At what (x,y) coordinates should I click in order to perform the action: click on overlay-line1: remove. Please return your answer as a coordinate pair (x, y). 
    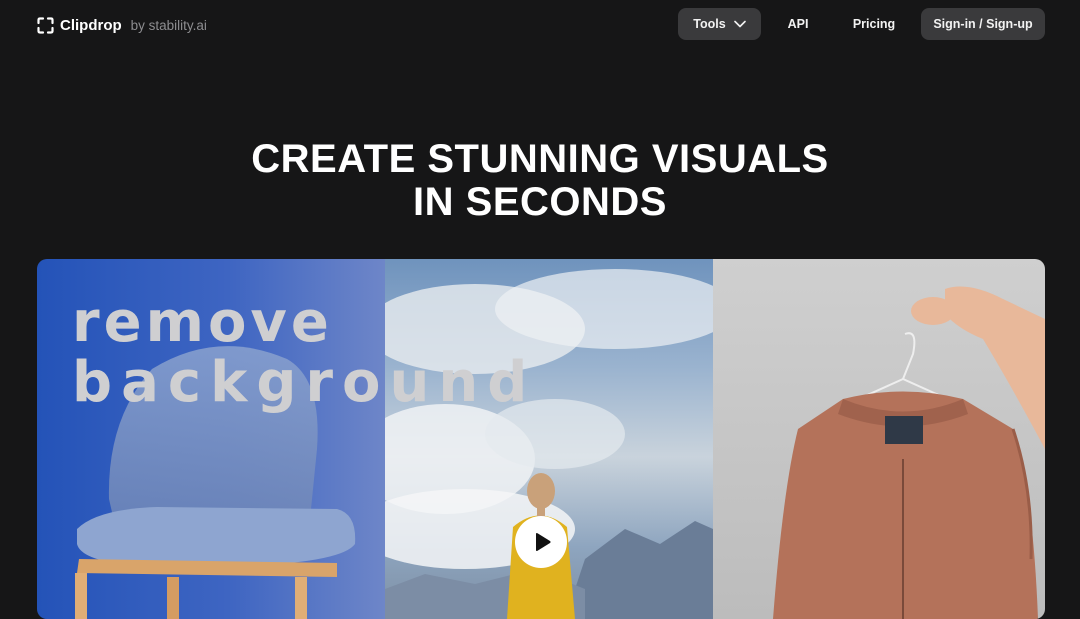
    Looking at the image, I should click on (202, 322).